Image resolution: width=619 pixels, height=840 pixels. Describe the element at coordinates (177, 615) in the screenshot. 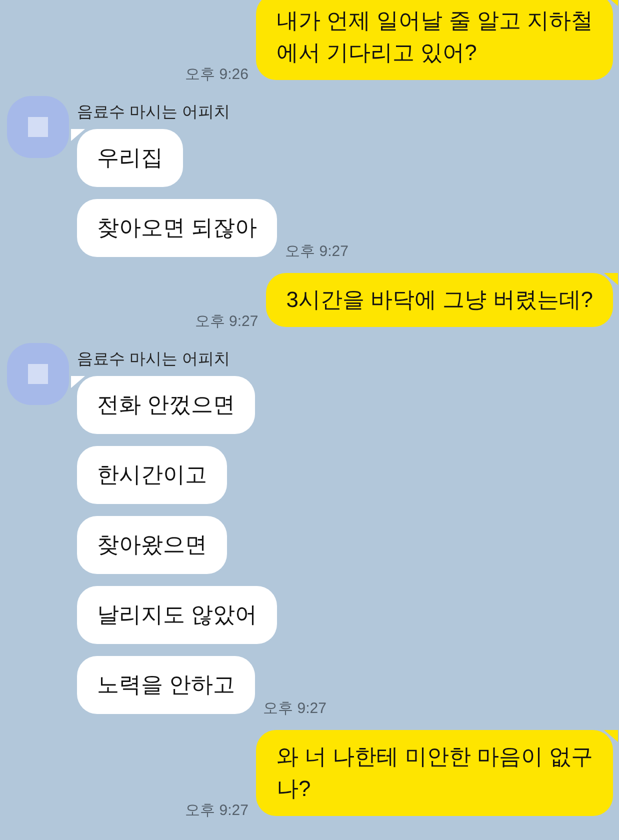

I see `received-message-bubble: 날리지도 않았어` at that location.